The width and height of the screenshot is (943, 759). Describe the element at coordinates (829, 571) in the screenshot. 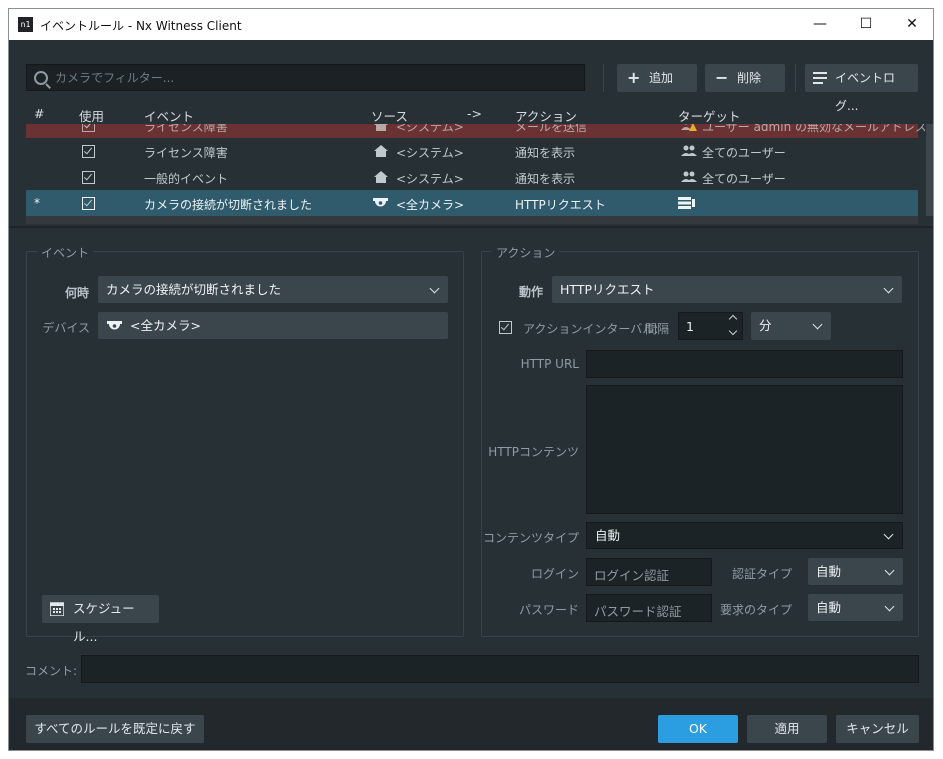

I see `auth-type-value: 自動` at that location.